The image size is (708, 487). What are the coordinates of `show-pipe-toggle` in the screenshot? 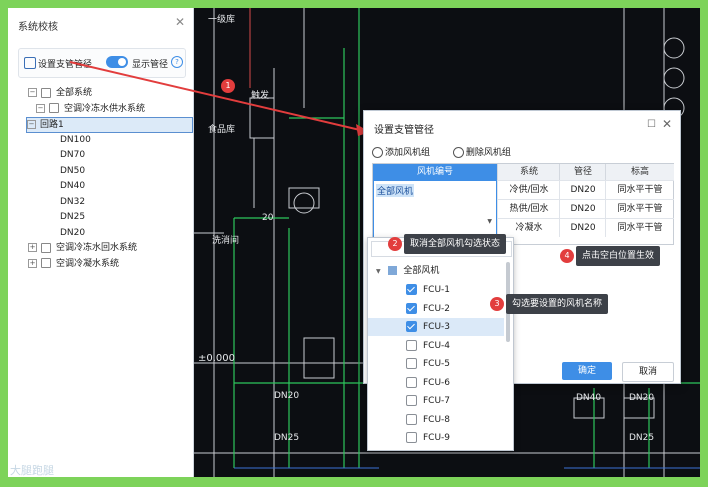 It's located at (117, 62).